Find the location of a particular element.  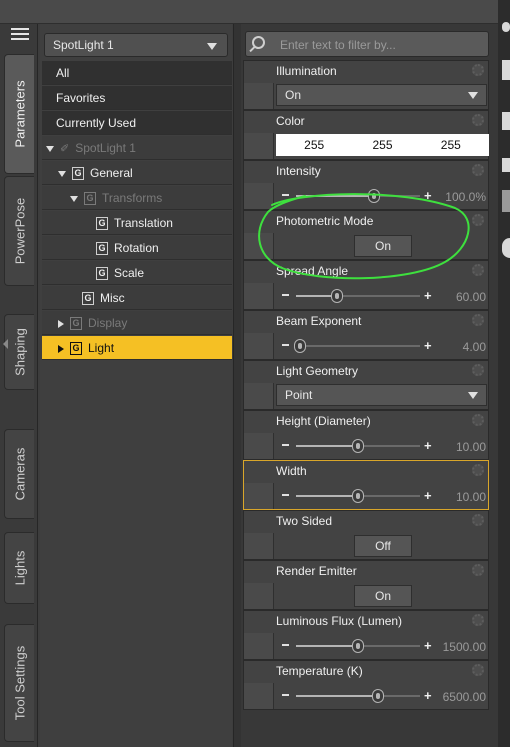

luminous-flux-slider is located at coordinates (358, 646).